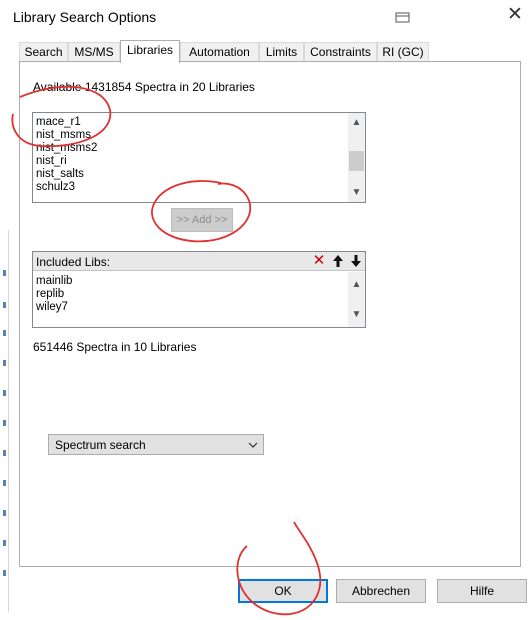 The height and width of the screenshot is (620, 528). Describe the element at coordinates (381, 591) in the screenshot. I see `cancel-button: Abbrechen` at that location.